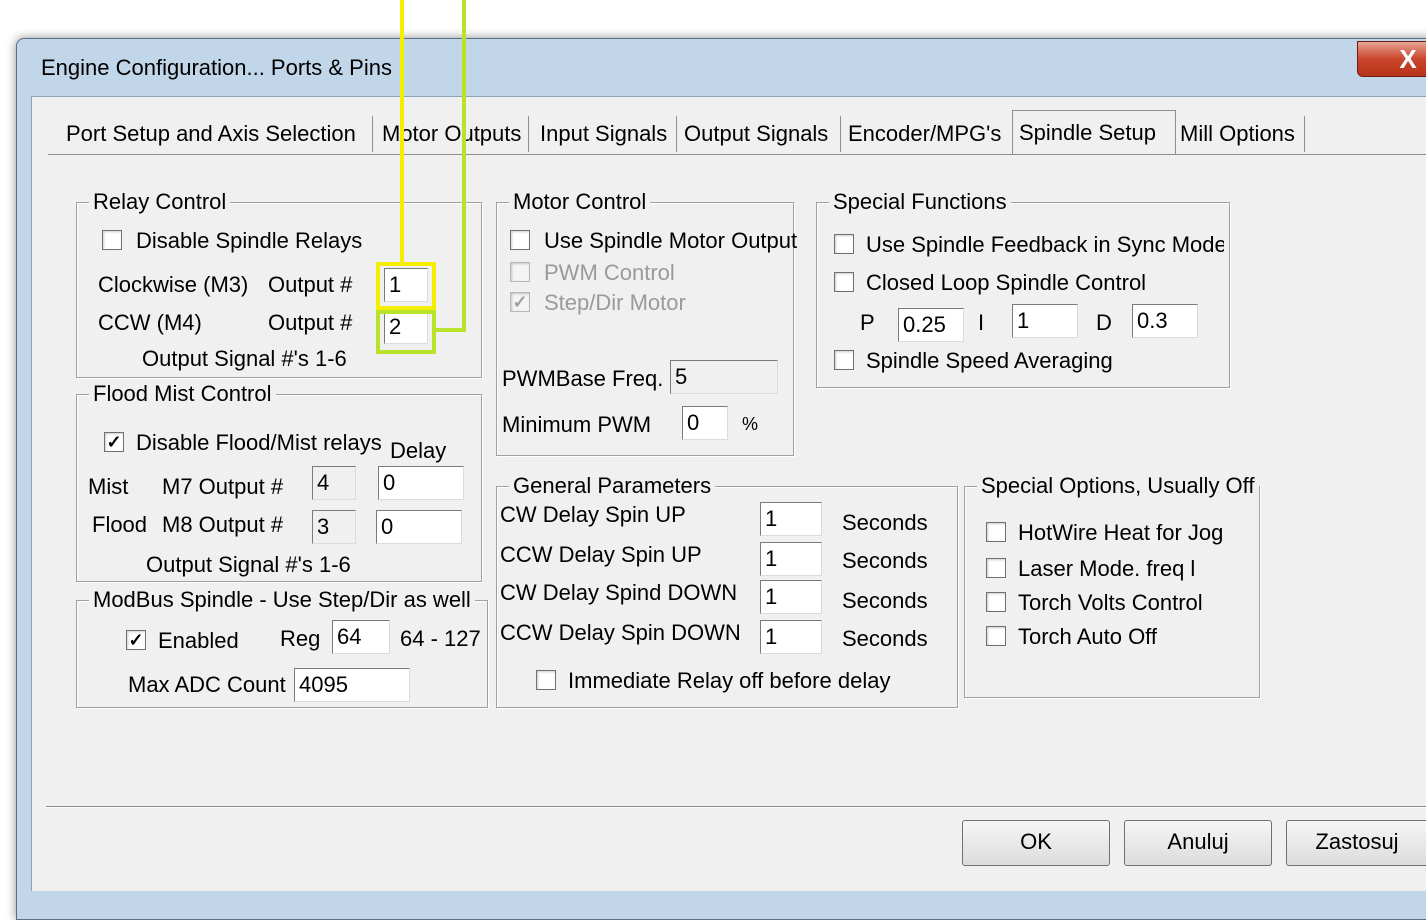 The height and width of the screenshot is (920, 1426). Describe the element at coordinates (844, 360) in the screenshot. I see `speed-averaging-checkbox` at that location.